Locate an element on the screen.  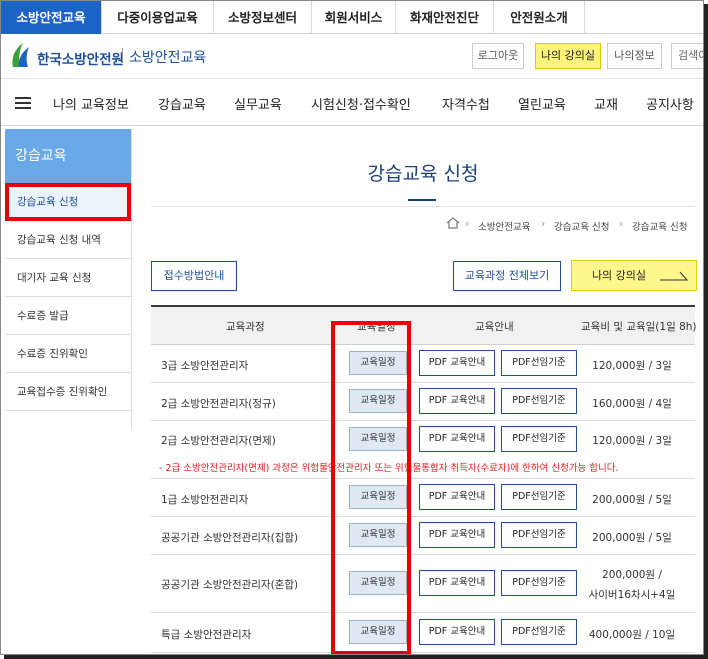
my-info-button: 나의정보 is located at coordinates (634, 56).